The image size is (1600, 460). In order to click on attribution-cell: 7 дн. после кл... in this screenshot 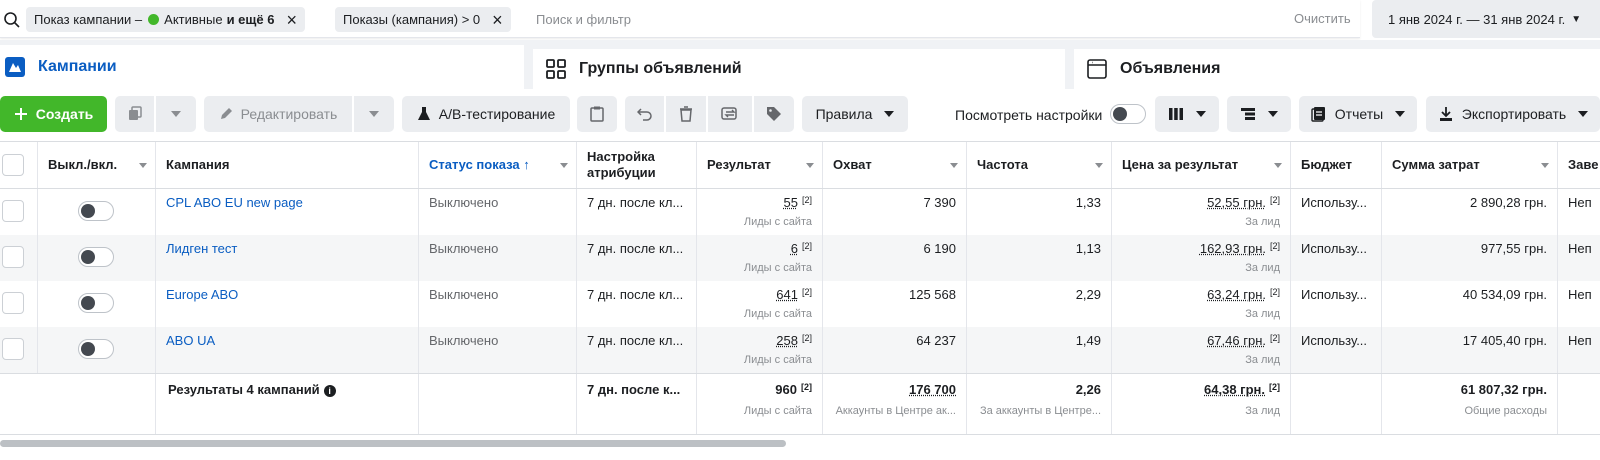, I will do `click(637, 350)`.